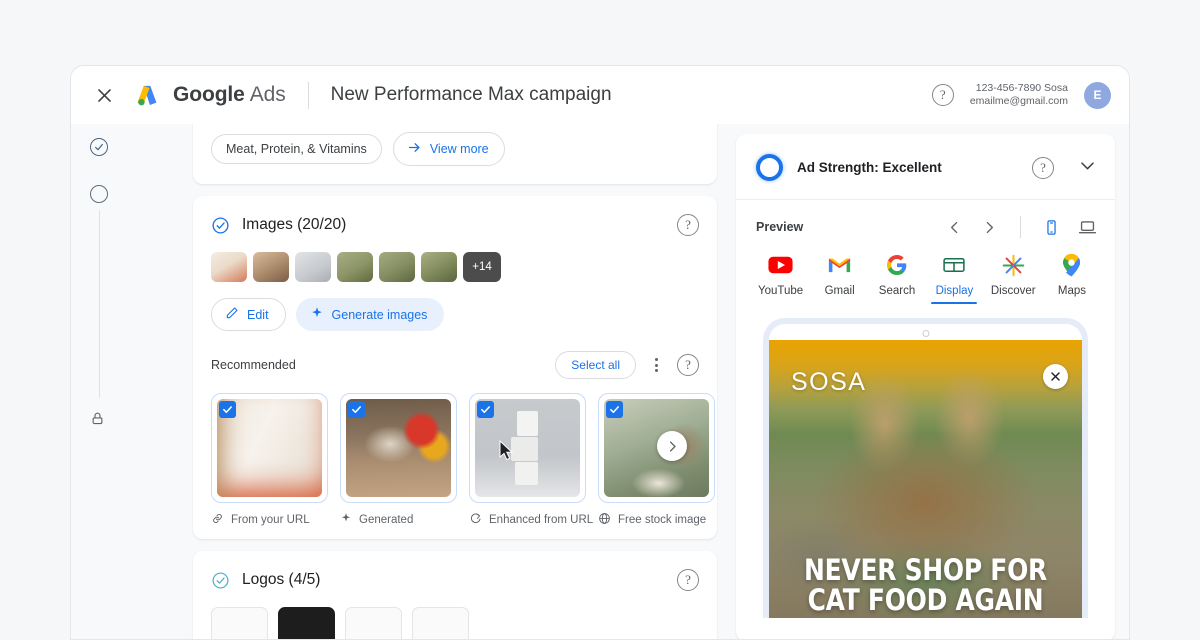 Image resolution: width=1200 pixels, height=640 pixels. I want to click on image-card: Generated, so click(398, 460).